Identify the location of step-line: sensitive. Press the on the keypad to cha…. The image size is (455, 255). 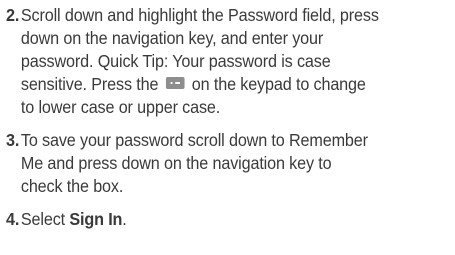
(193, 84).